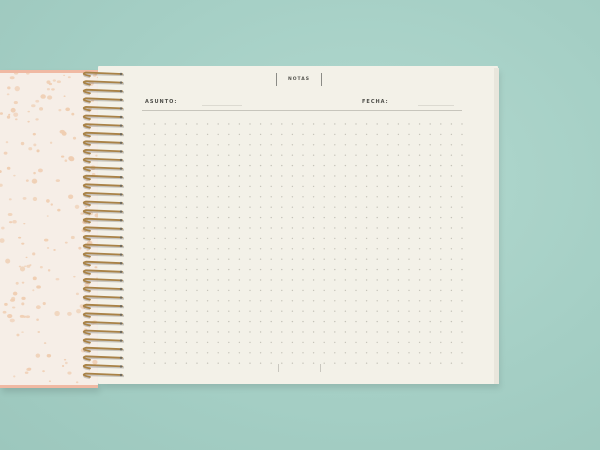  What do you see at coordinates (375, 102) in the screenshot?
I see `date-label: FECHA:` at bounding box center [375, 102].